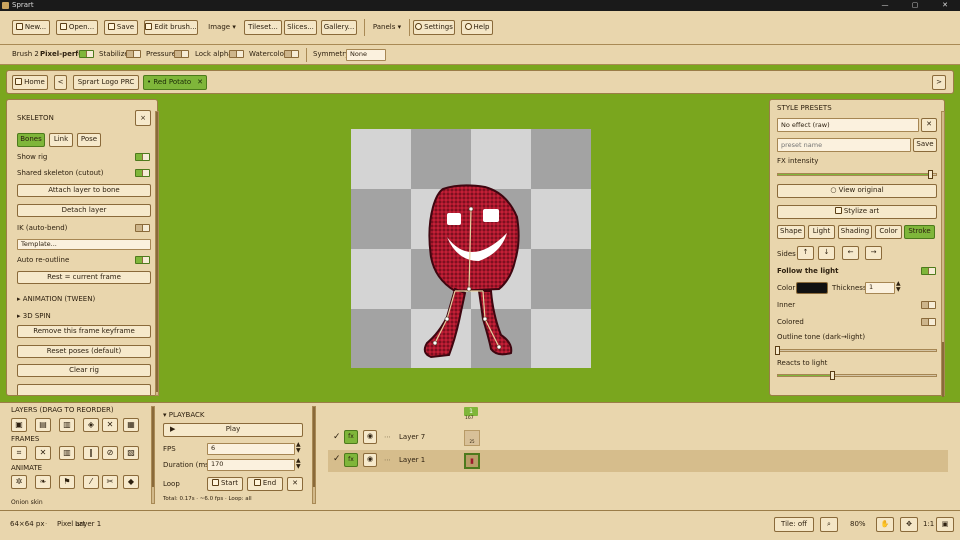 This screenshot has height=540, width=960. What do you see at coordinates (812, 288) in the screenshot?
I see `stroke-color-swatch` at bounding box center [812, 288].